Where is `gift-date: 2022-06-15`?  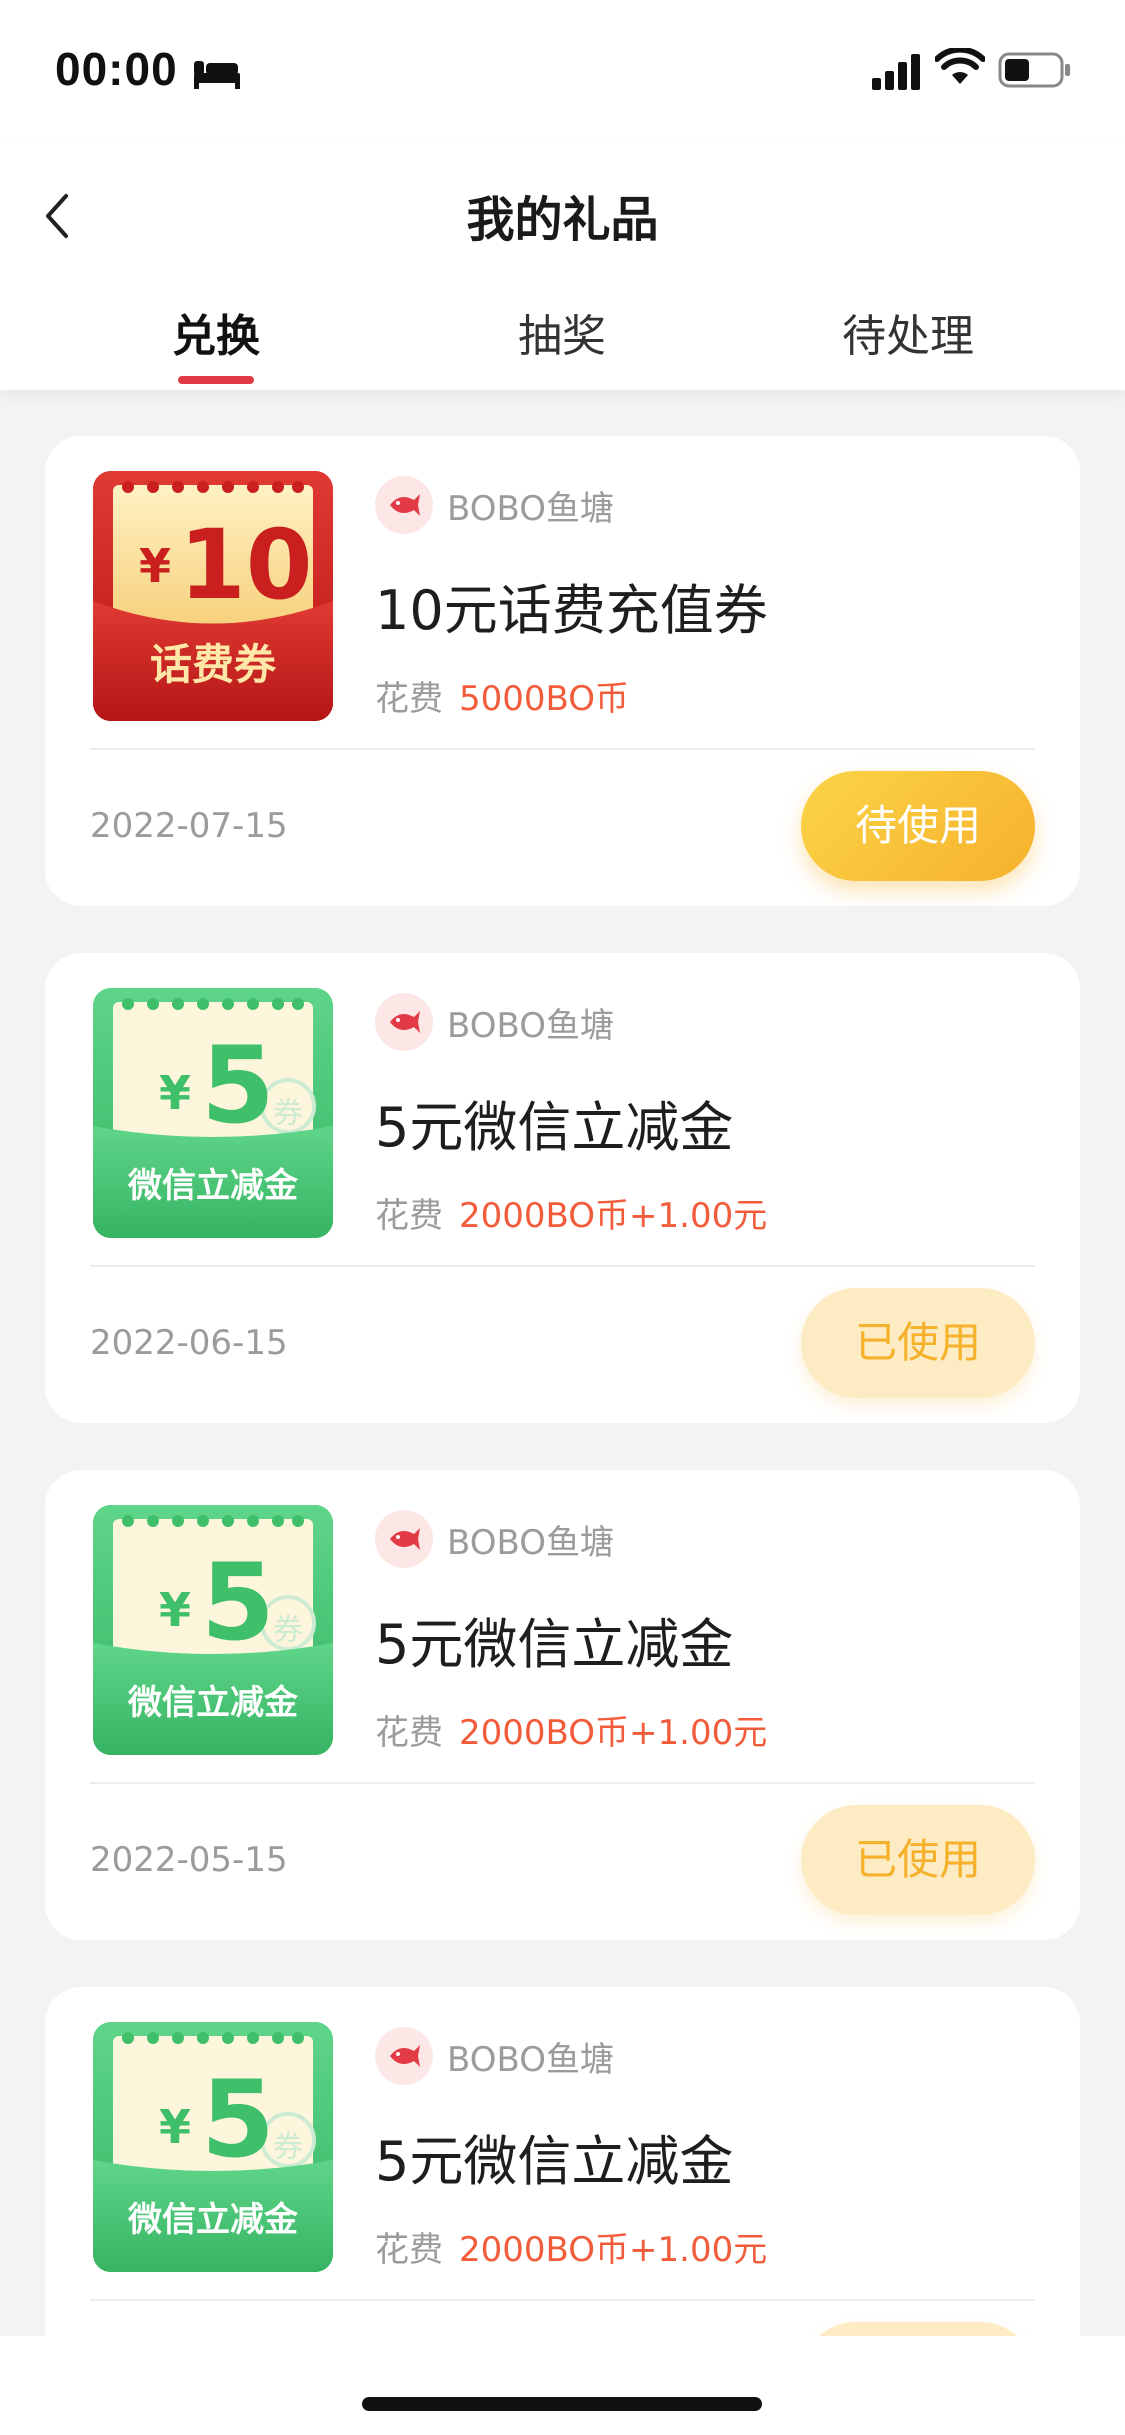
gift-date: 2022-06-15 is located at coordinates (189, 1343).